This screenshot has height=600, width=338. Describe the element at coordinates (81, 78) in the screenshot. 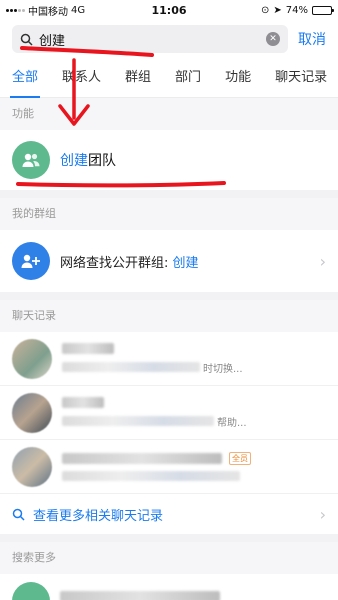

I see `tab-contacts: 联系人` at that location.